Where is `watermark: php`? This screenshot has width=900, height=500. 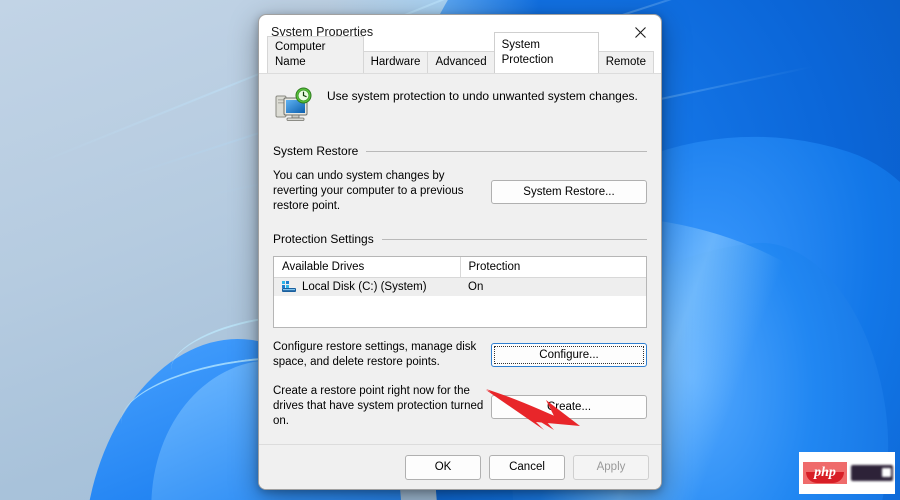 watermark: php is located at coordinates (847, 473).